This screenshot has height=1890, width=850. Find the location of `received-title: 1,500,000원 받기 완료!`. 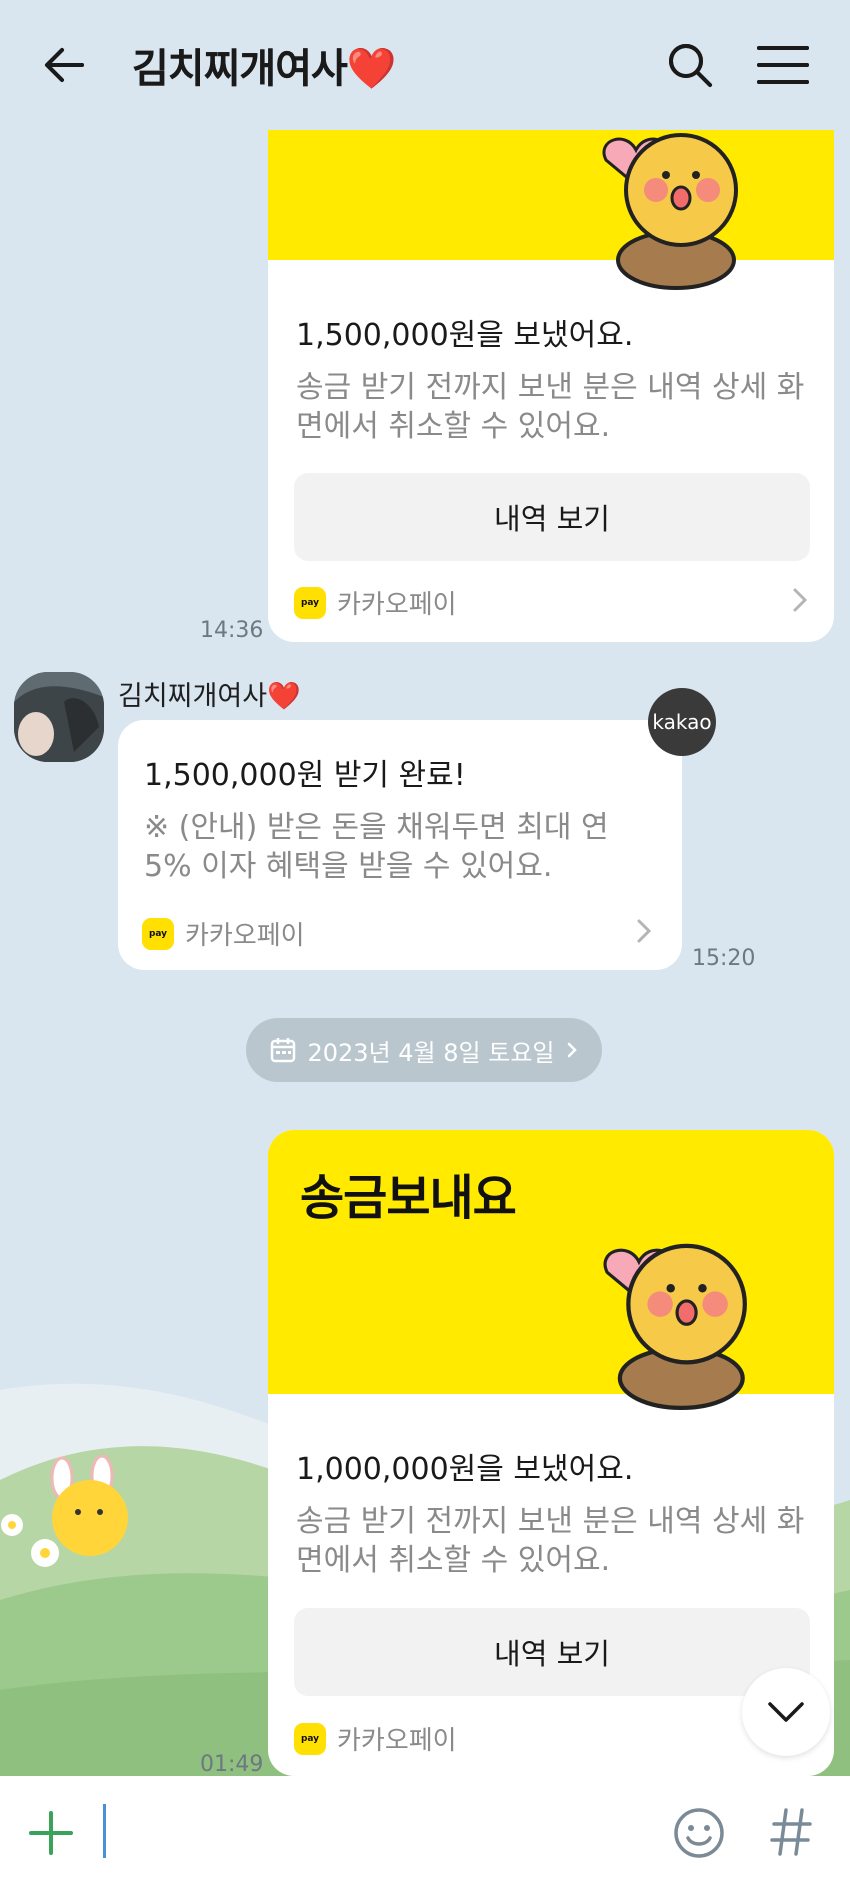

received-title: 1,500,000원 받기 완료! is located at coordinates (305, 775).